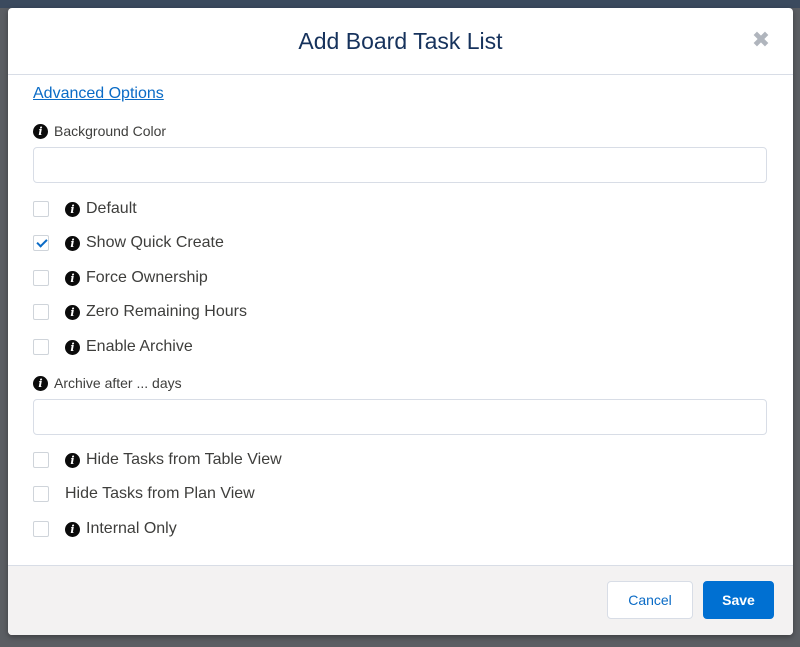 Image resolution: width=800 pixels, height=647 pixels. I want to click on checkbox-row-force-ownership: i Force Ownership, so click(120, 278).